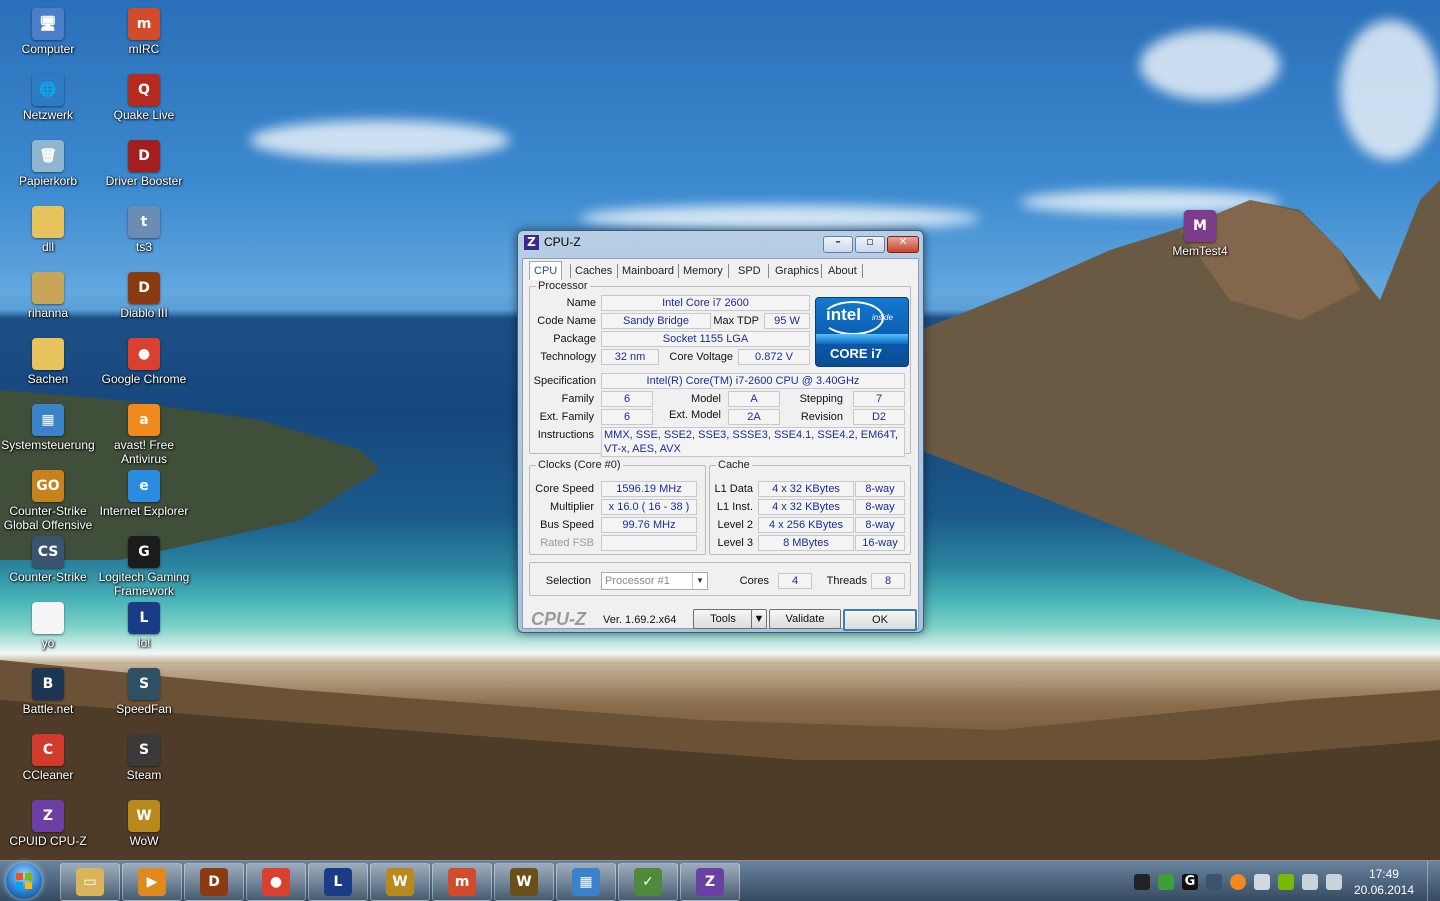 The width and height of the screenshot is (1440, 901). Describe the element at coordinates (144, 299) in the screenshot. I see `desktop-icon-diablo-iii: D Diablo III` at that location.